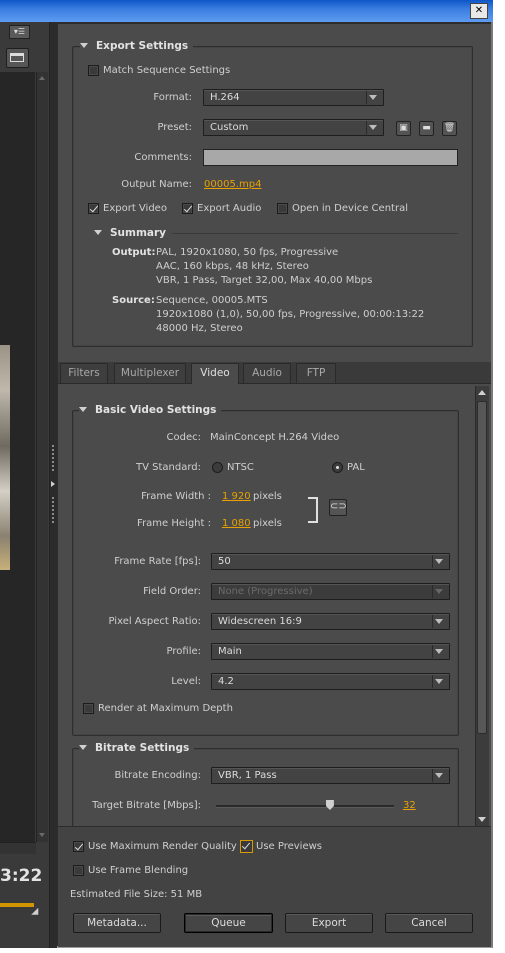 The image size is (505, 953). Describe the element at coordinates (479, 11) in the screenshot. I see `close-button: ✕` at that location.